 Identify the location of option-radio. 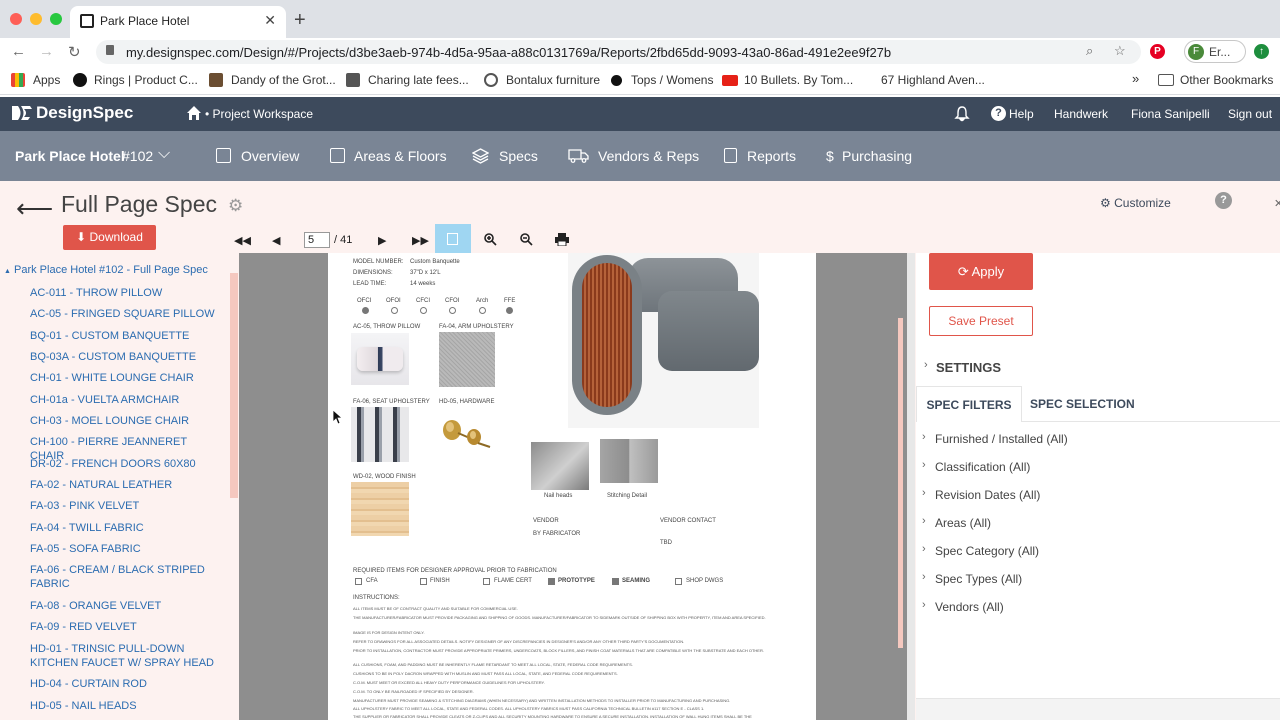
(452, 310).